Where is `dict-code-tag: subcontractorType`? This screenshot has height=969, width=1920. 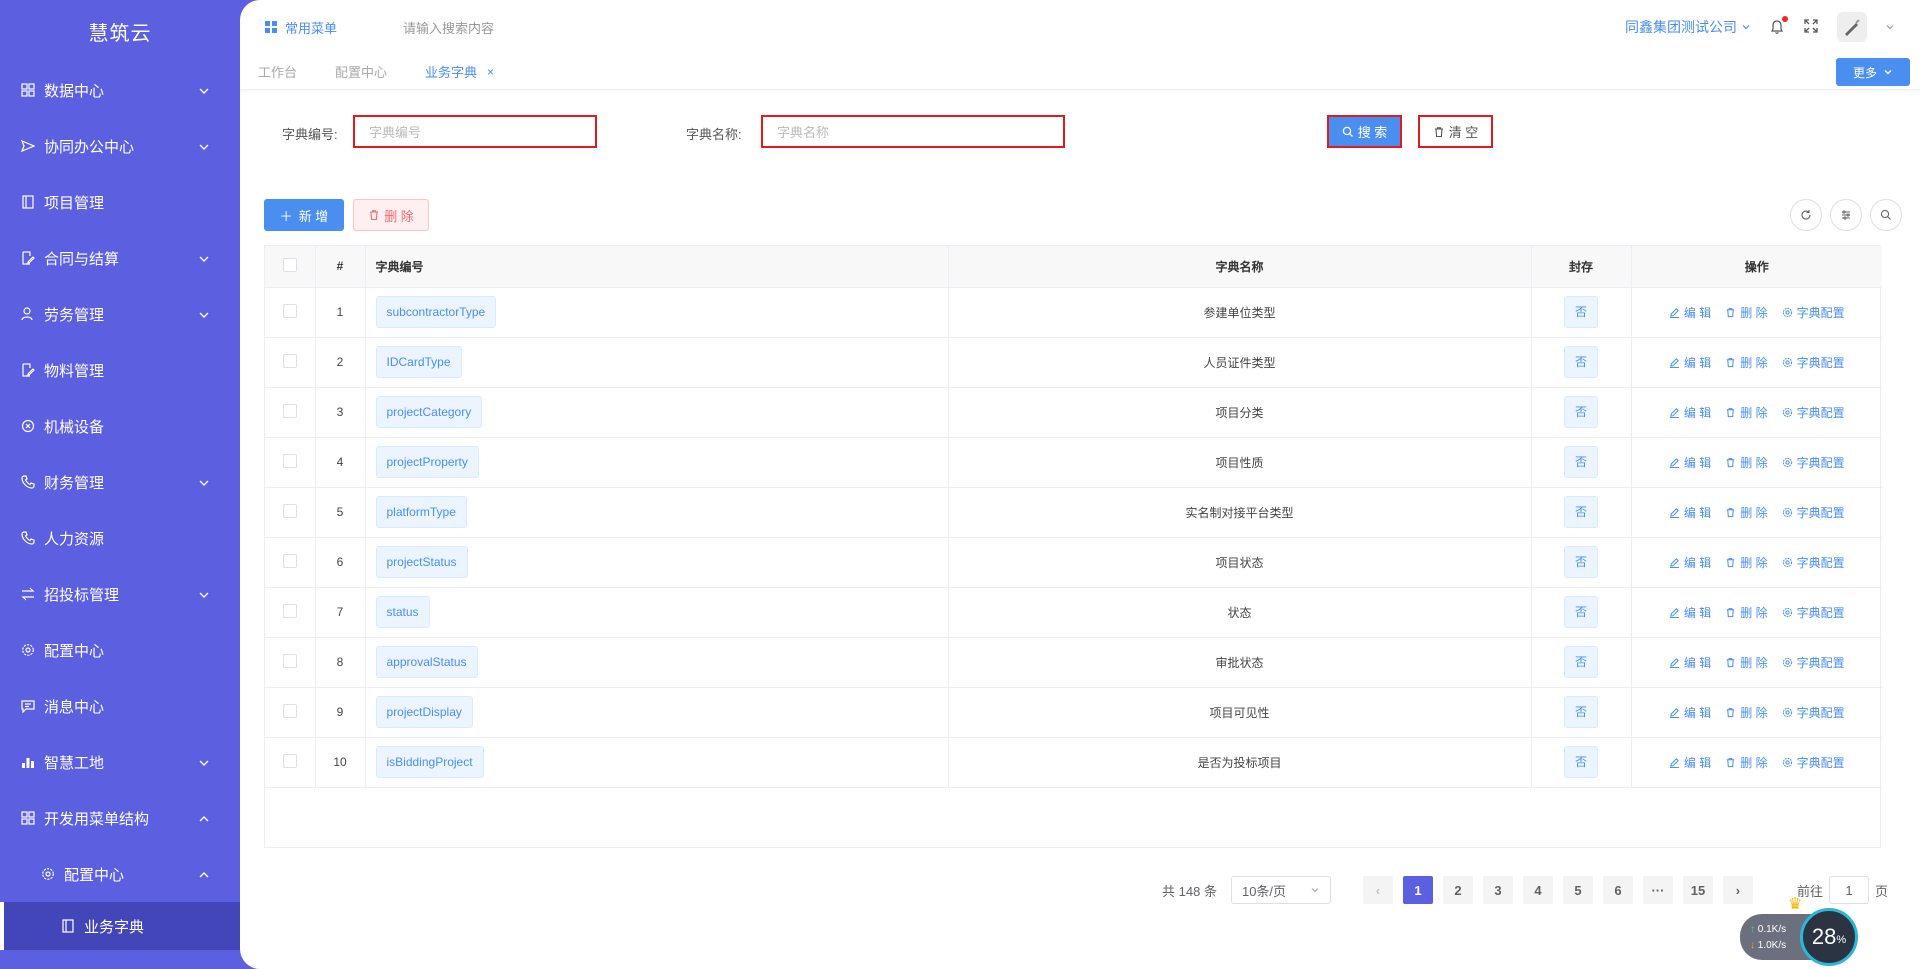
dict-code-tag: subcontractorType is located at coordinates (436, 312).